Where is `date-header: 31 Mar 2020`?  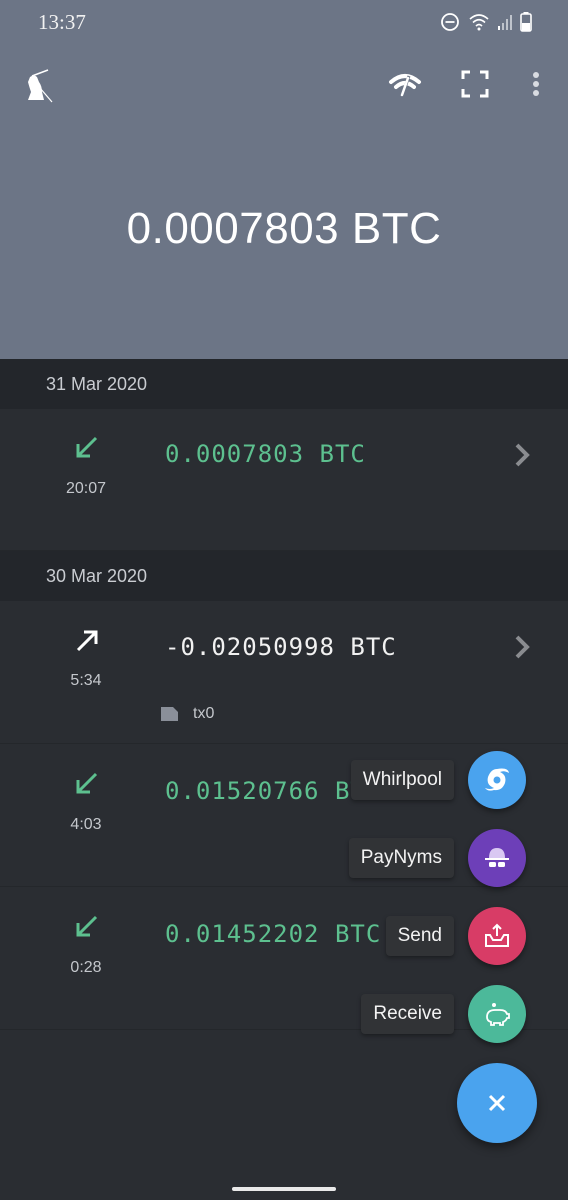
date-header: 31 Mar 2020 is located at coordinates (284, 384).